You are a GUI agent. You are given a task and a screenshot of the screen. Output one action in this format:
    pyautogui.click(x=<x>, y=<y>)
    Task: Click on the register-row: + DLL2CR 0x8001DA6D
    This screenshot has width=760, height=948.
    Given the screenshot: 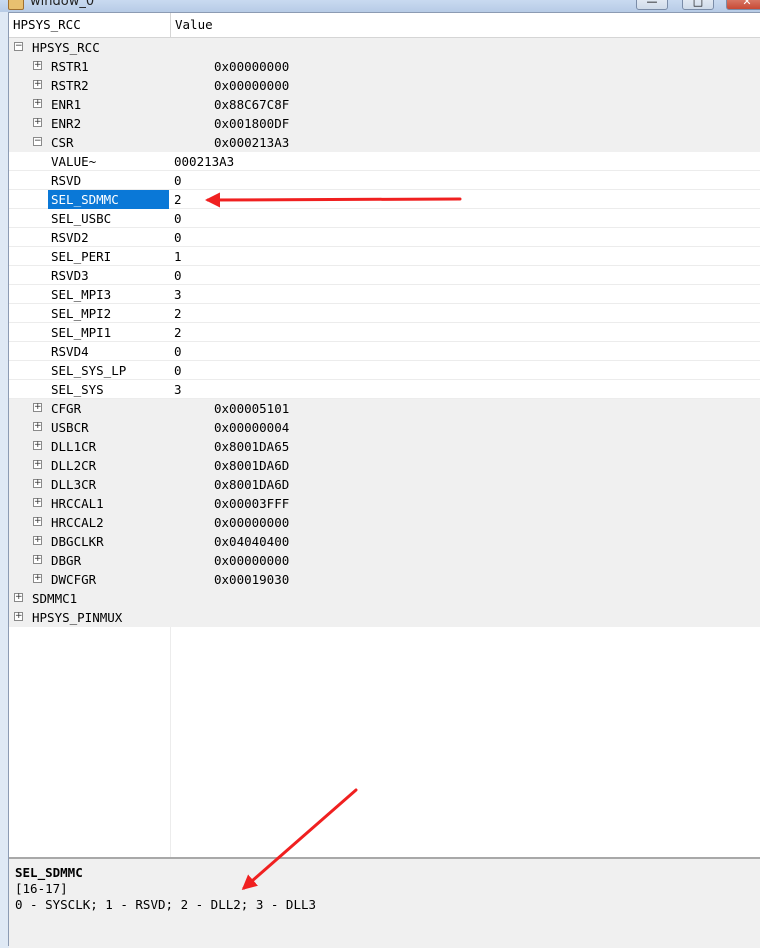 What is the action you would take?
    pyautogui.click(x=384, y=465)
    